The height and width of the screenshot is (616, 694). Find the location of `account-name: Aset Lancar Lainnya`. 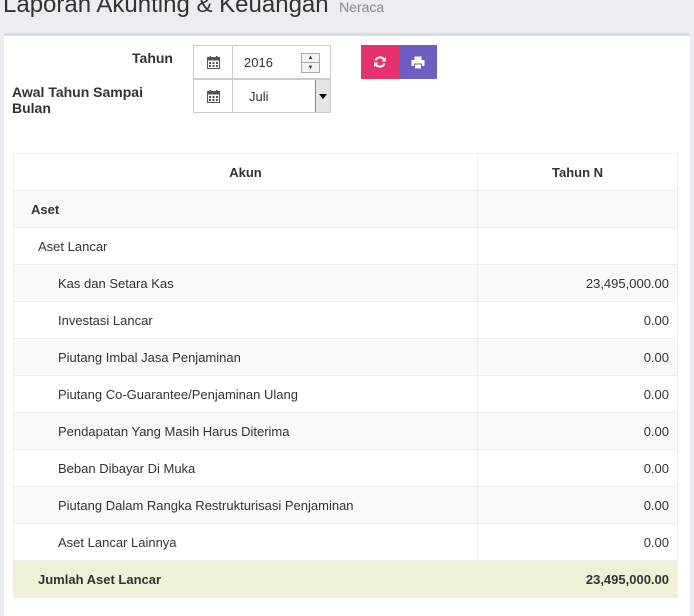

account-name: Aset Lancar Lainnya is located at coordinates (245, 542).